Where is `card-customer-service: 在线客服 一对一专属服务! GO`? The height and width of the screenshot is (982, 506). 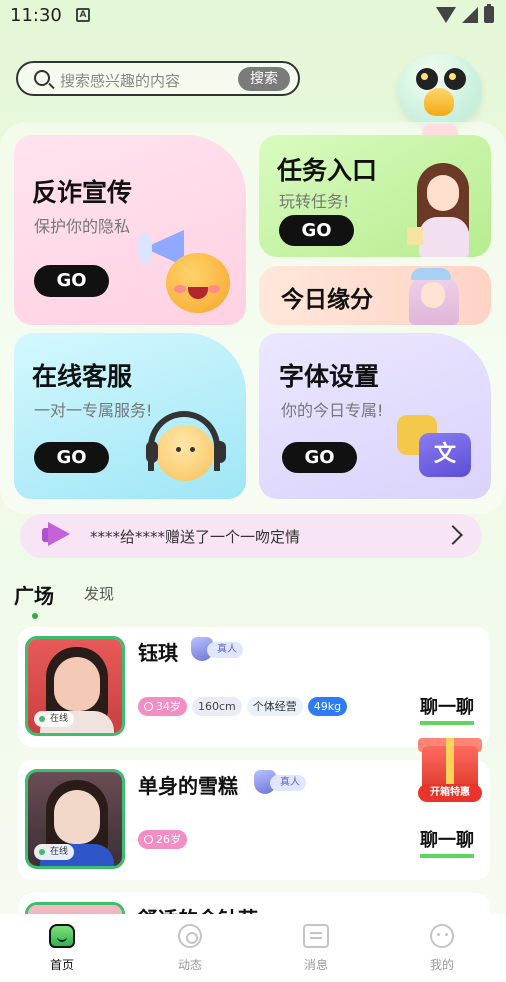
card-customer-service: 在线客服 一对一专属服务! GO is located at coordinates (130, 416).